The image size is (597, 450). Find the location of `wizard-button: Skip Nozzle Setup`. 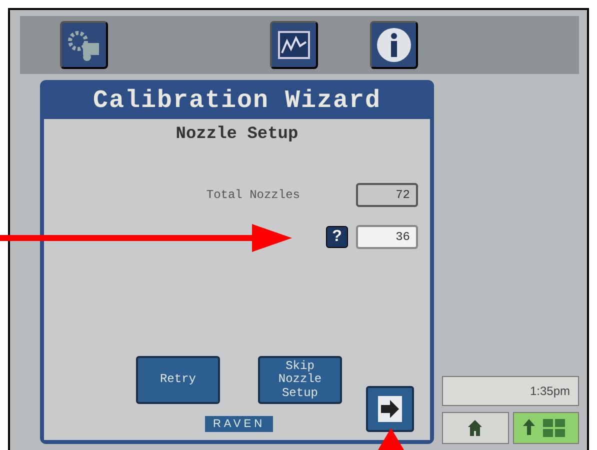

wizard-button: Skip Nozzle Setup is located at coordinates (300, 380).